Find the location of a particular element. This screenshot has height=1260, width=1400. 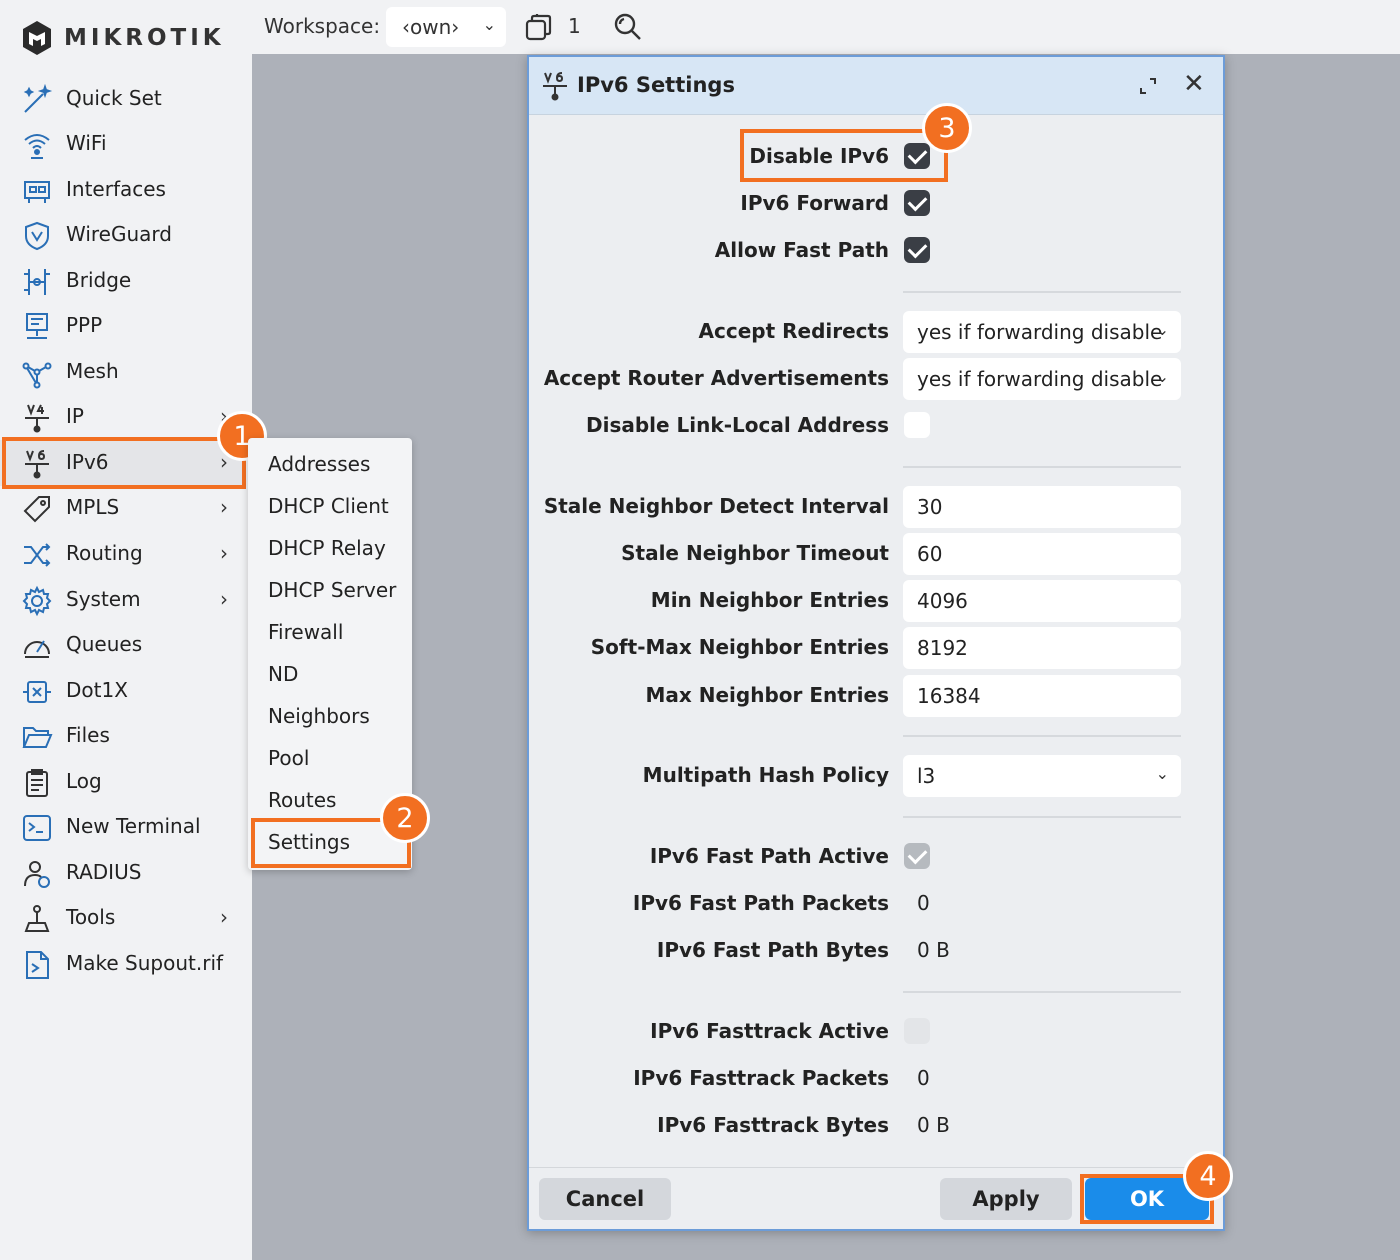

sidebar-item-new-terminal: New Terminal is located at coordinates (123, 827).